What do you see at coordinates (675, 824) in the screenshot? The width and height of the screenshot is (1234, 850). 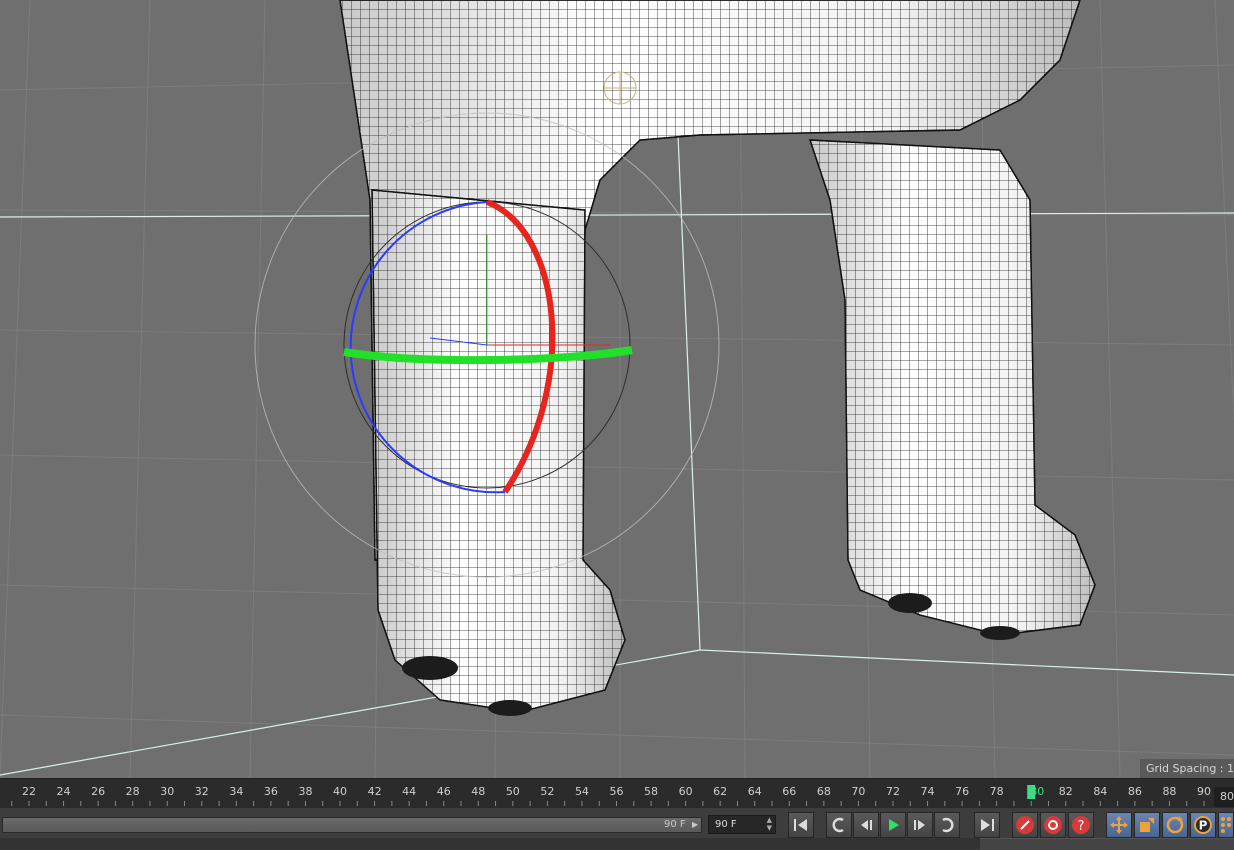 I see `range-end-label: 90 F` at bounding box center [675, 824].